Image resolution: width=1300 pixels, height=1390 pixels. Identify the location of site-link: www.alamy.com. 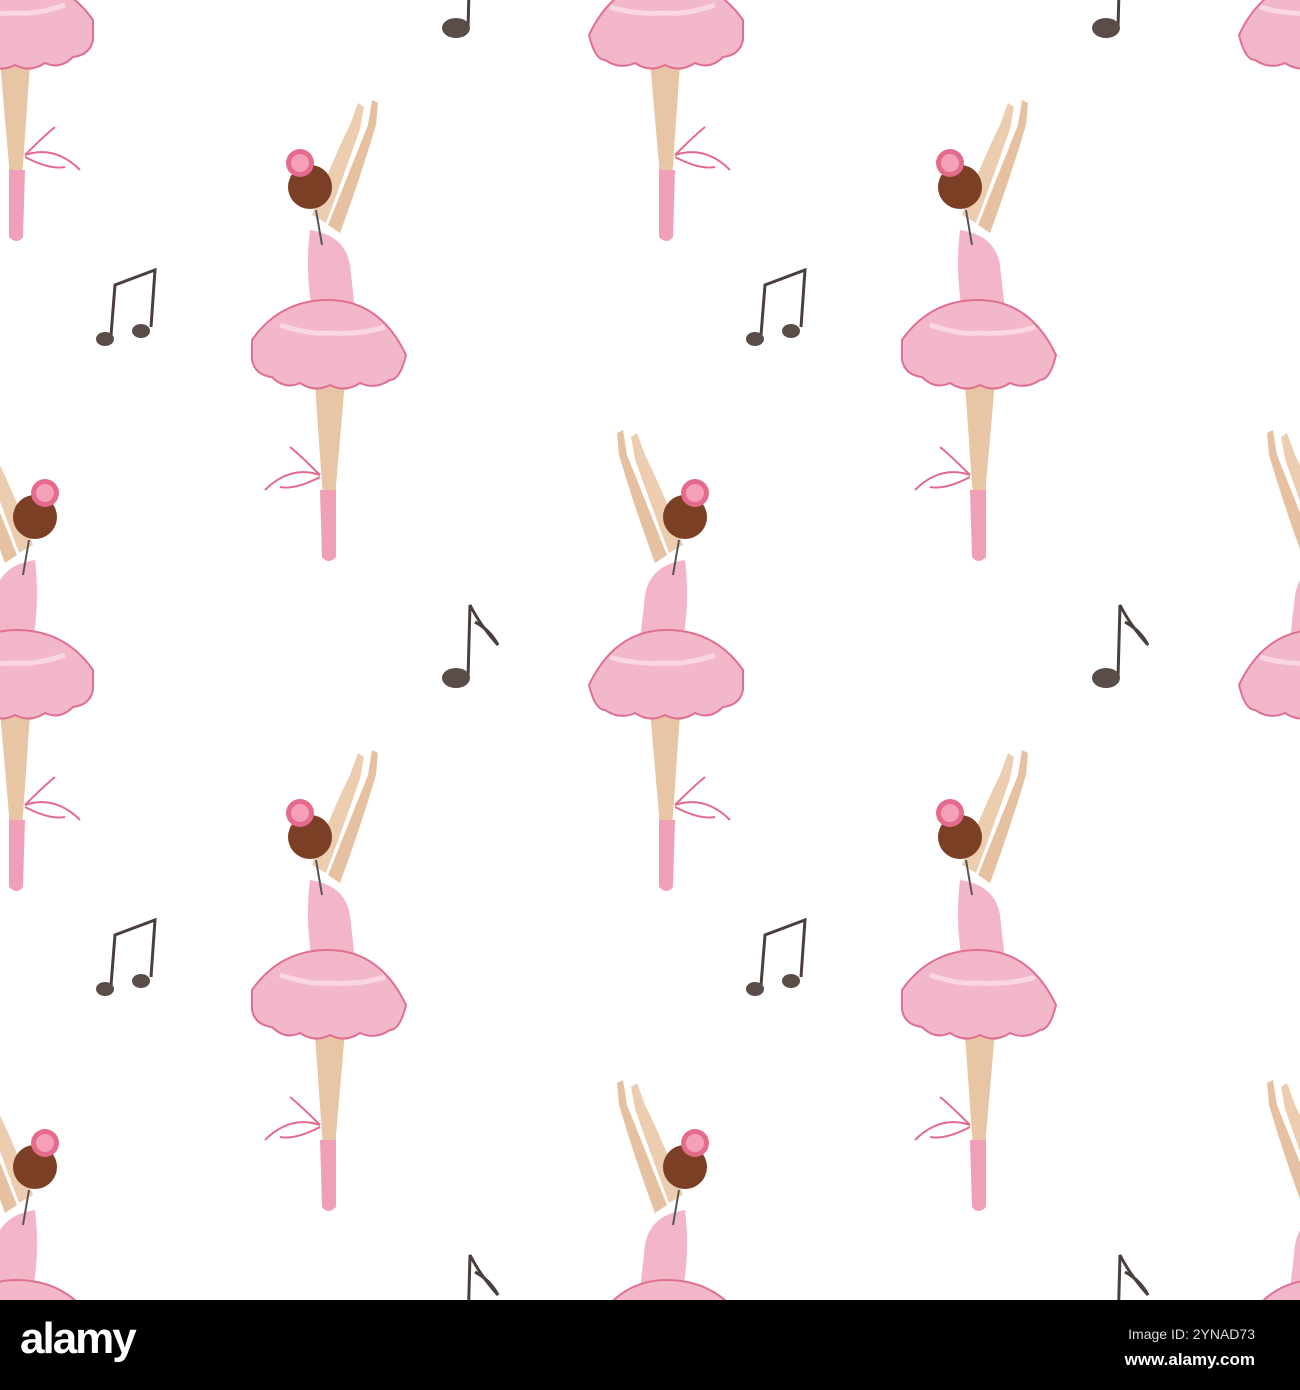
(1190, 1360).